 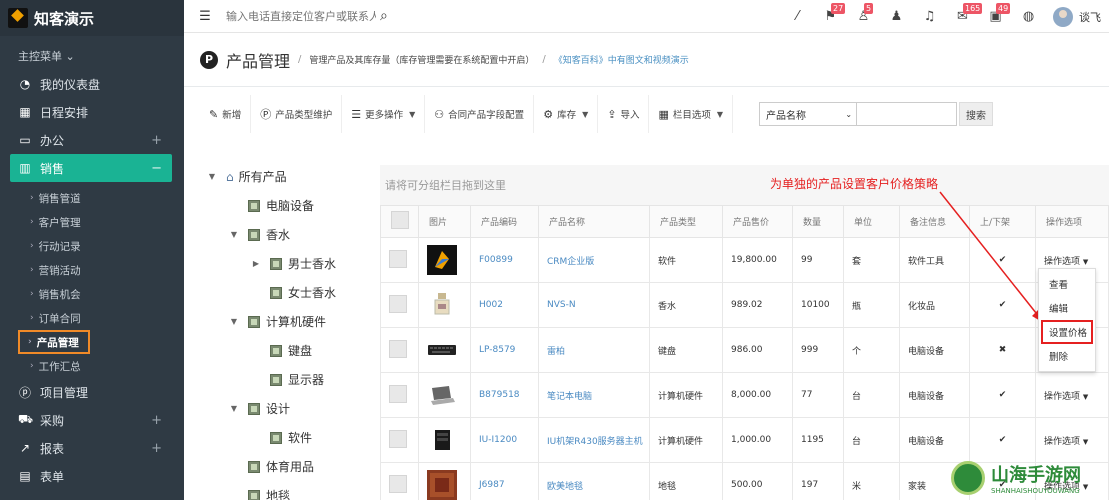 I want to click on sidebar-subitem-pipeline: › 销售管道, so click(x=92, y=198).